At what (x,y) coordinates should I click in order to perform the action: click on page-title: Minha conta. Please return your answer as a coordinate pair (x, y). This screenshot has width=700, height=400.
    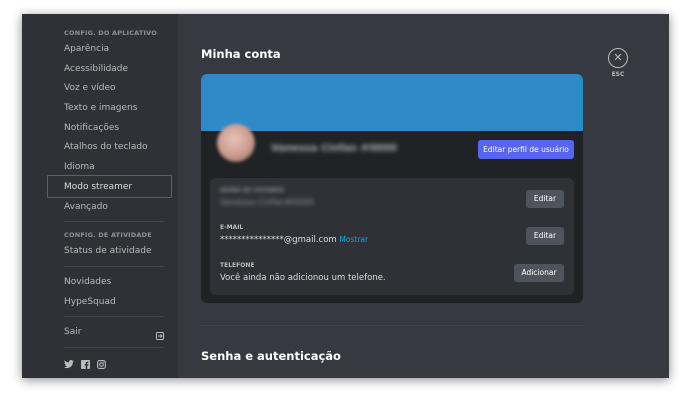
    Looking at the image, I should click on (241, 54).